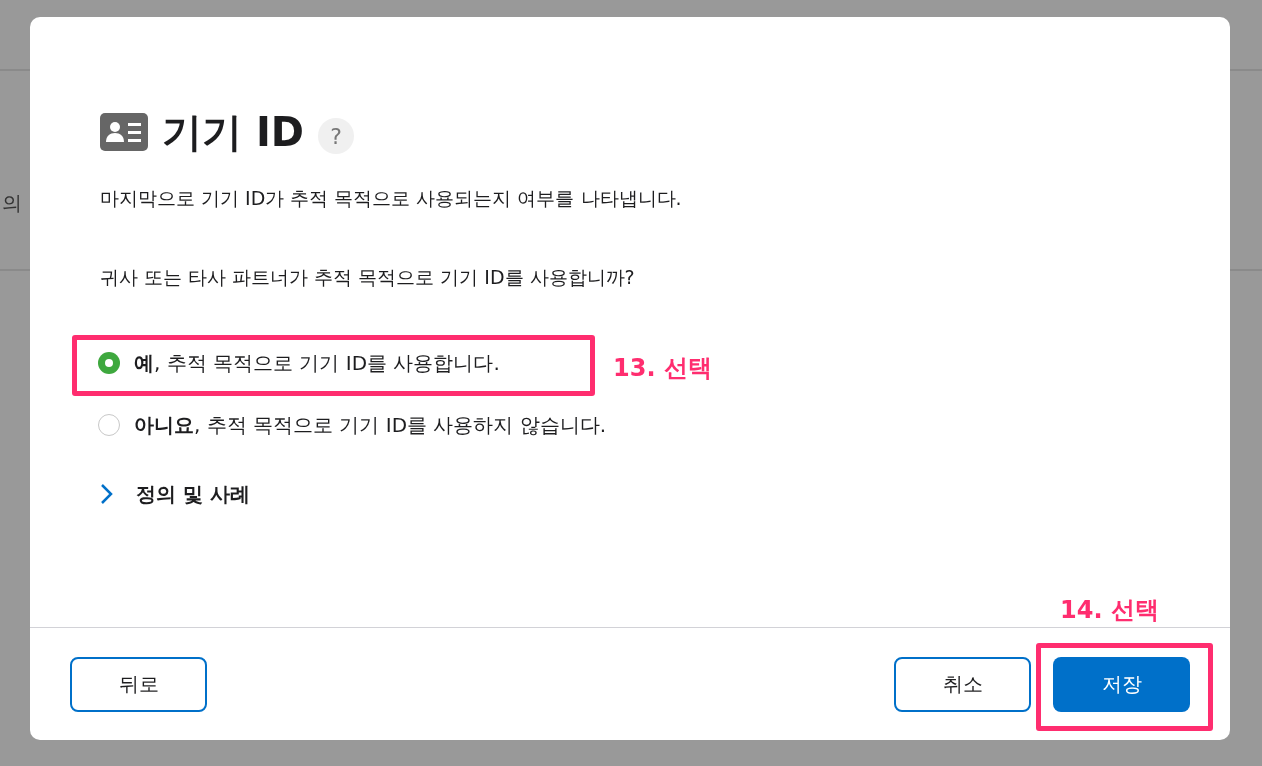 This screenshot has width=1262, height=766. What do you see at coordinates (138, 684) in the screenshot?
I see `back-button: 뒤로` at bounding box center [138, 684].